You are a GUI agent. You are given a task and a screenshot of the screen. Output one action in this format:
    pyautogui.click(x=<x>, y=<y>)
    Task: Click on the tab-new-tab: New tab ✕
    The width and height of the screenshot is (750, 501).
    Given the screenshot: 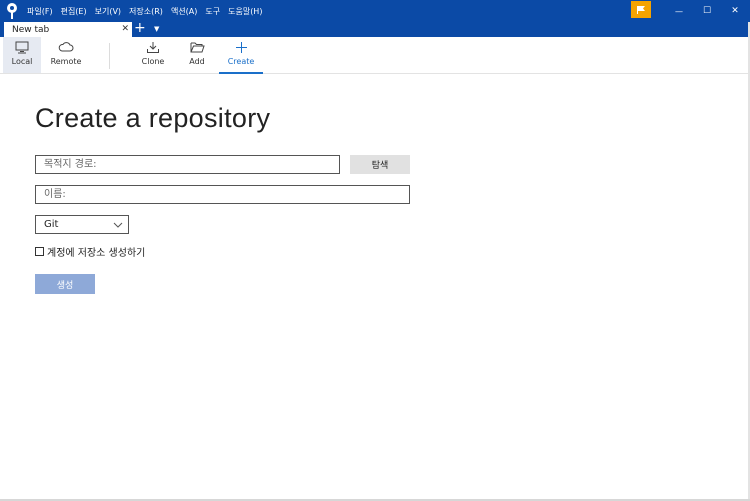 What is the action you would take?
    pyautogui.click(x=68, y=29)
    